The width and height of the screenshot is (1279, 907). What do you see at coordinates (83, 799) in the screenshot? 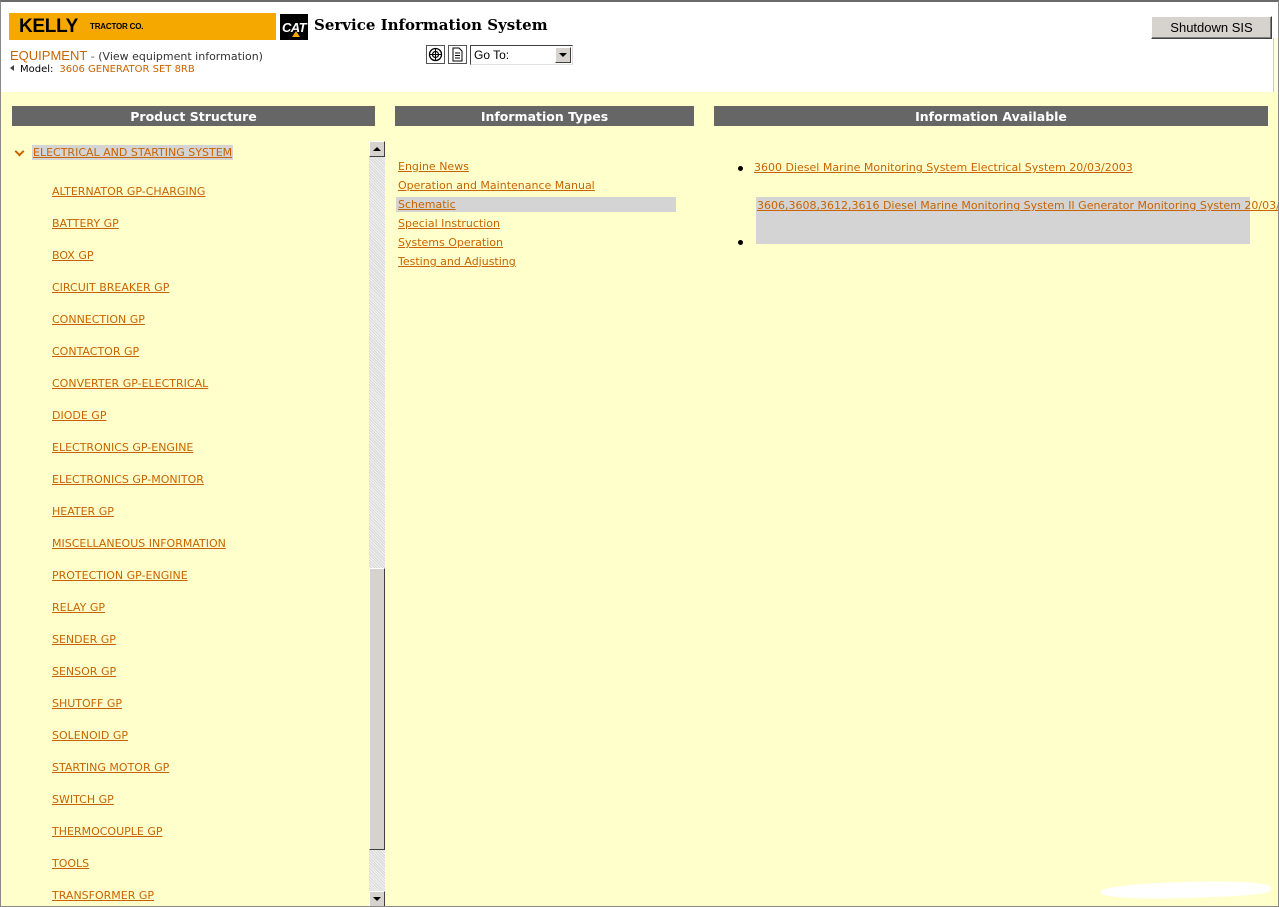
I see `product-structure-item: SWITCH GP` at bounding box center [83, 799].